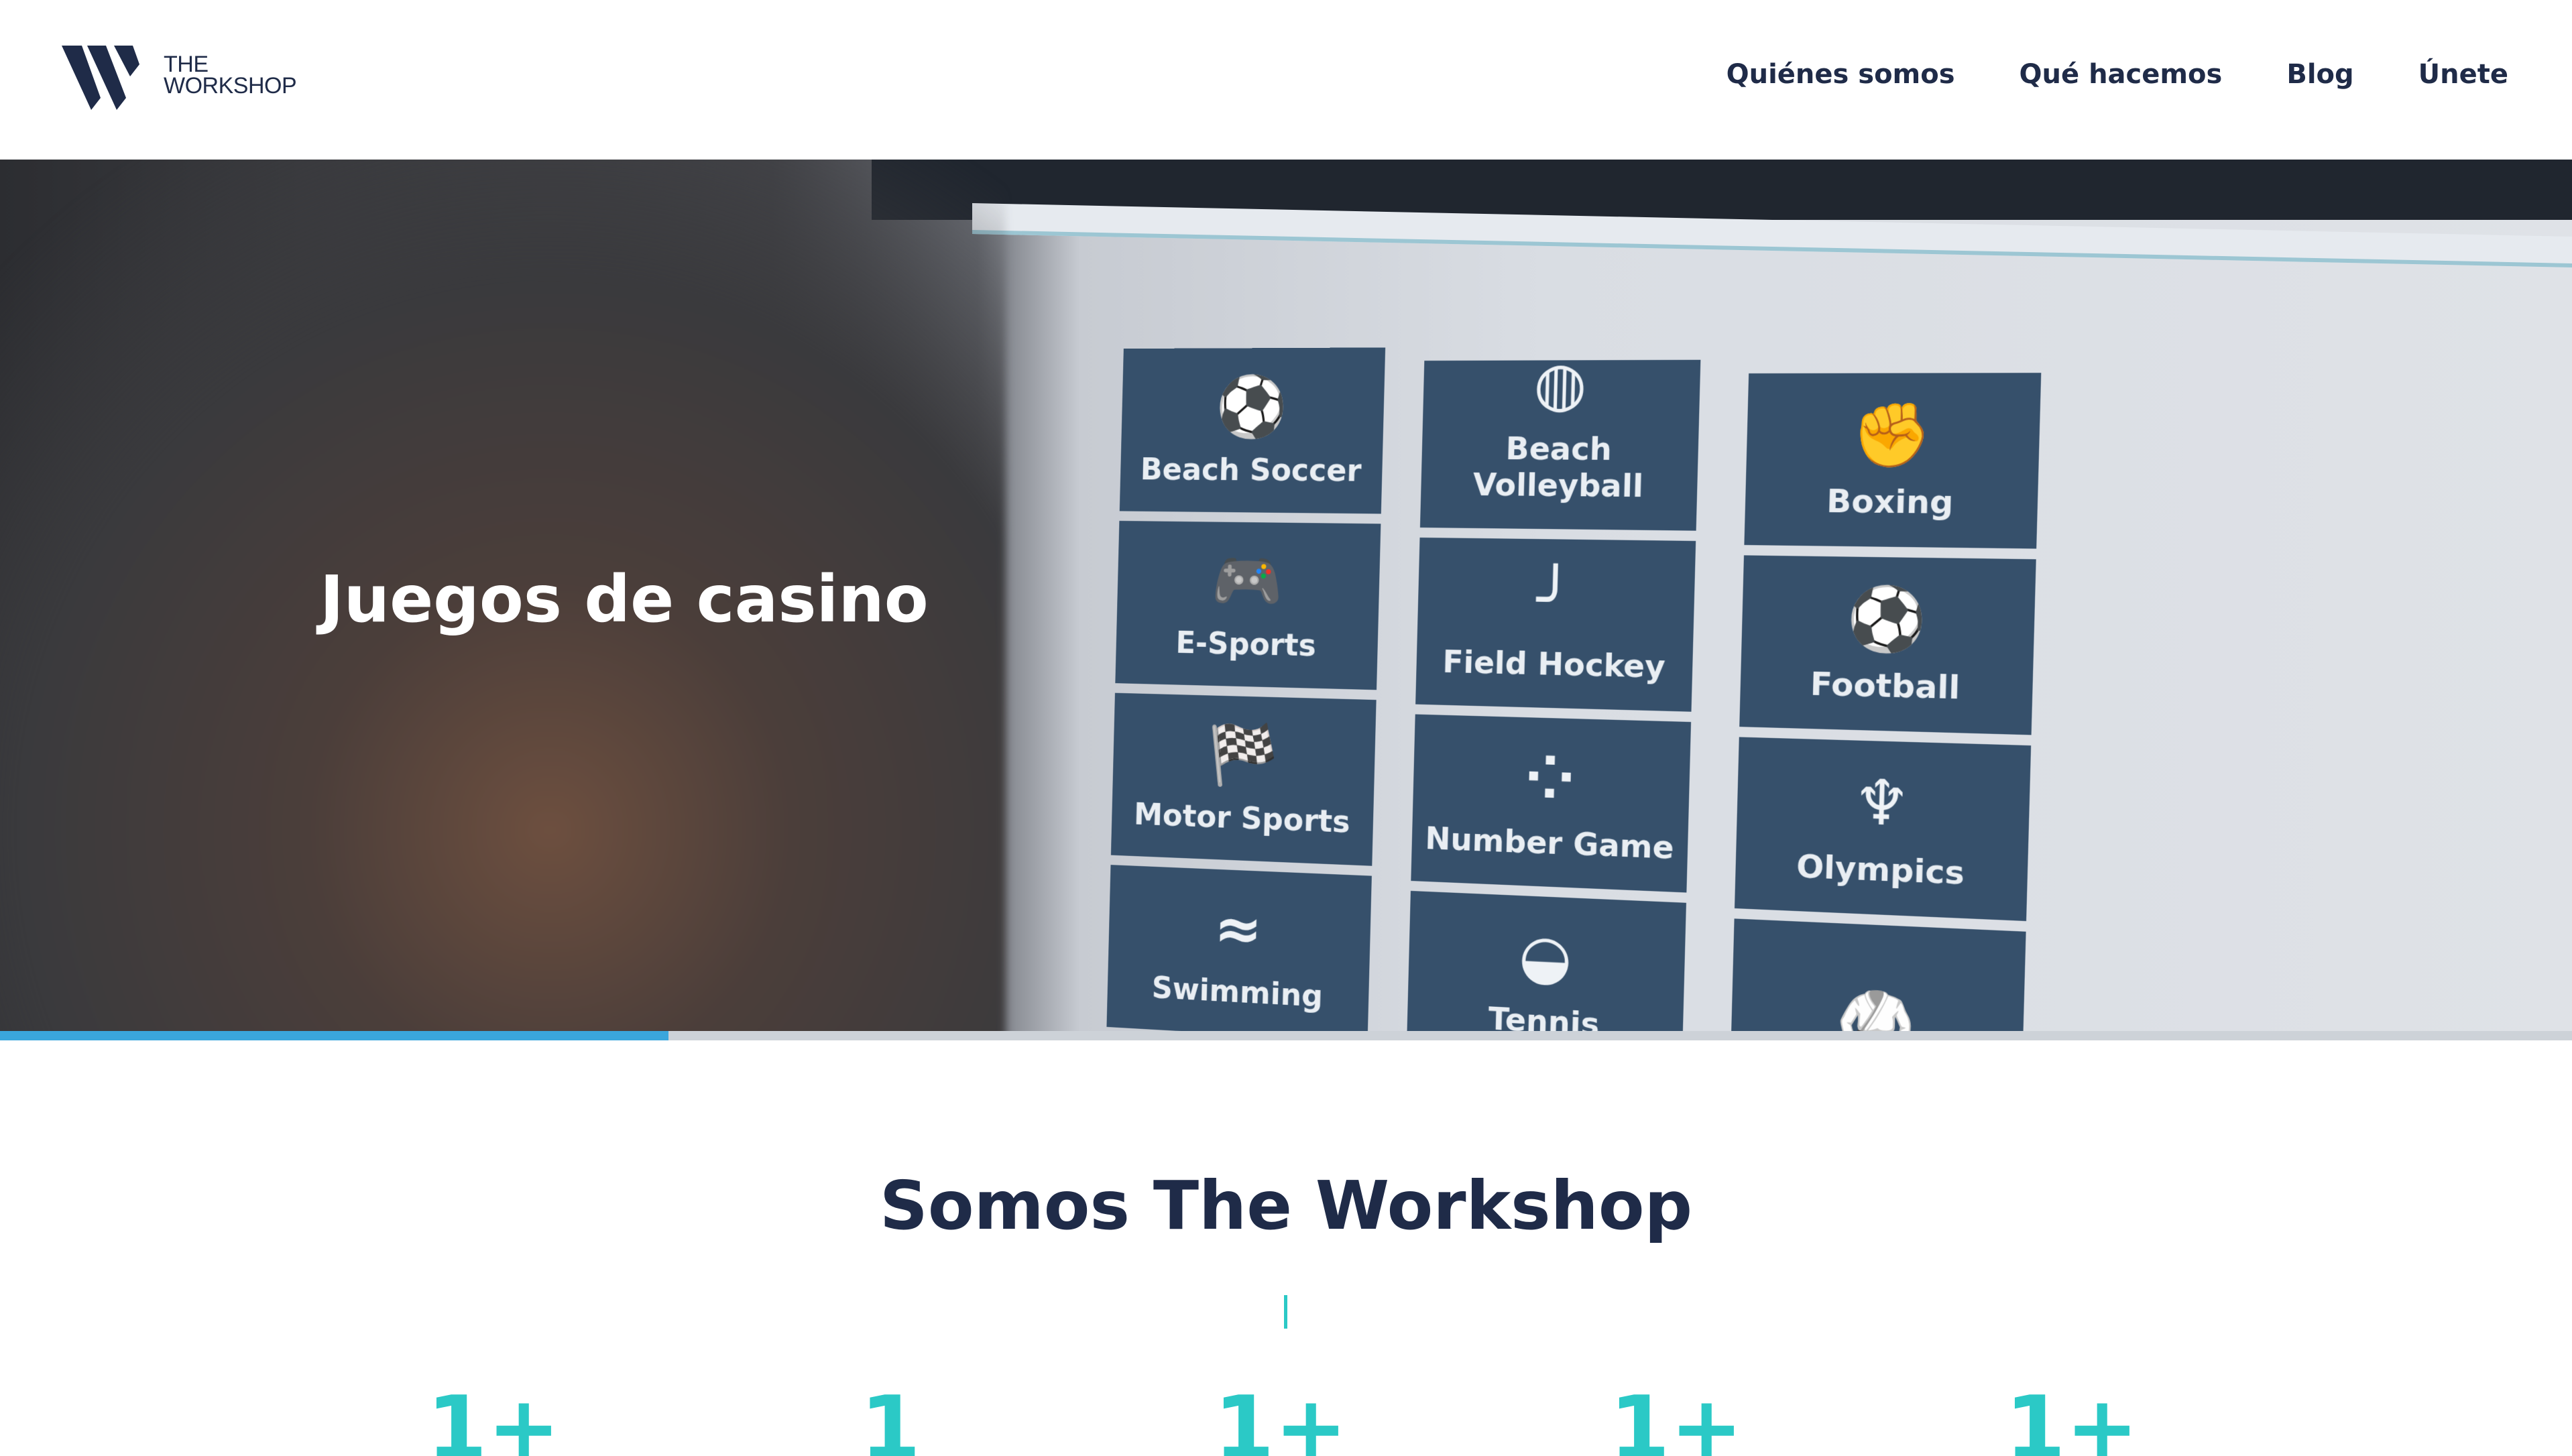 The image size is (2572, 1456). I want to click on tennis-ball-icon: ◒, so click(1545, 957).